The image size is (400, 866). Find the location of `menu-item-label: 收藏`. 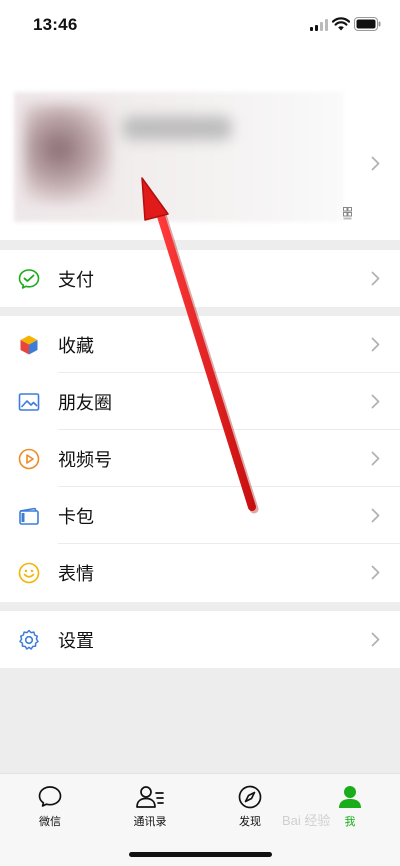

menu-item-label: 收藏 is located at coordinates (76, 346).